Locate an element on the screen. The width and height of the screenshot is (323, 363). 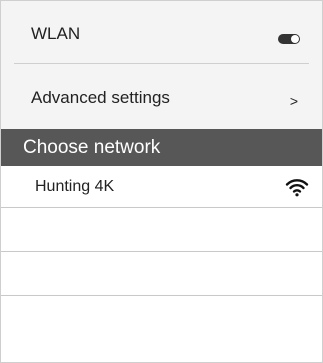
wifi-icon is located at coordinates (297, 187).